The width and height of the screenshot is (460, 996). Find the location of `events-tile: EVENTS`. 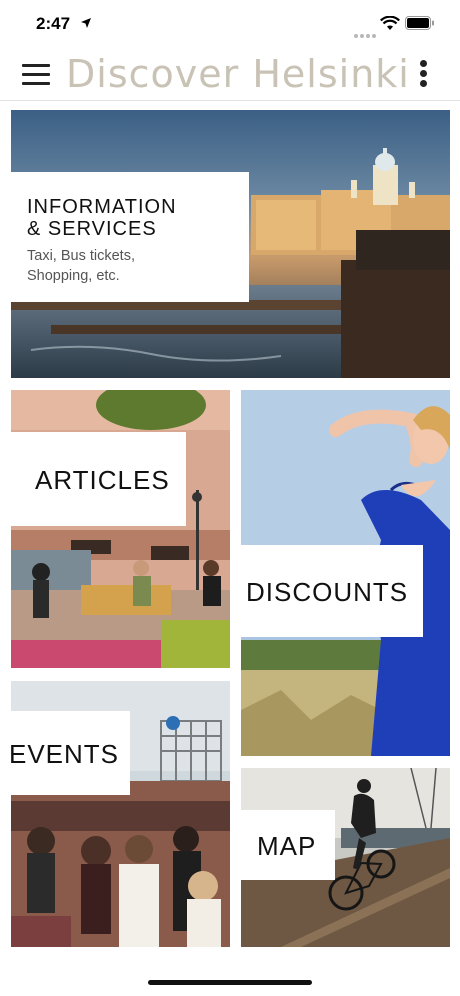

events-tile: EVENTS is located at coordinates (120, 814).